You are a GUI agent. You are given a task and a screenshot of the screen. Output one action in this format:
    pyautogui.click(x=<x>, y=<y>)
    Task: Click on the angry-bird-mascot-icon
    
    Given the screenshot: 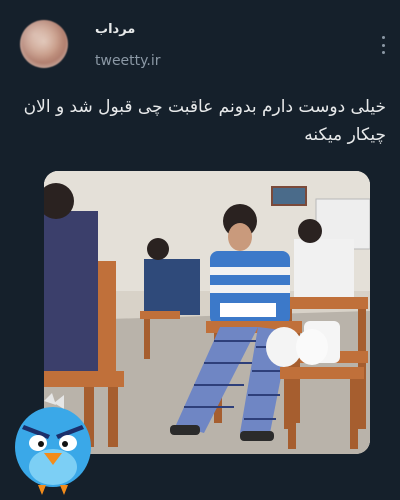 What is the action you would take?
    pyautogui.click(x=53, y=445)
    